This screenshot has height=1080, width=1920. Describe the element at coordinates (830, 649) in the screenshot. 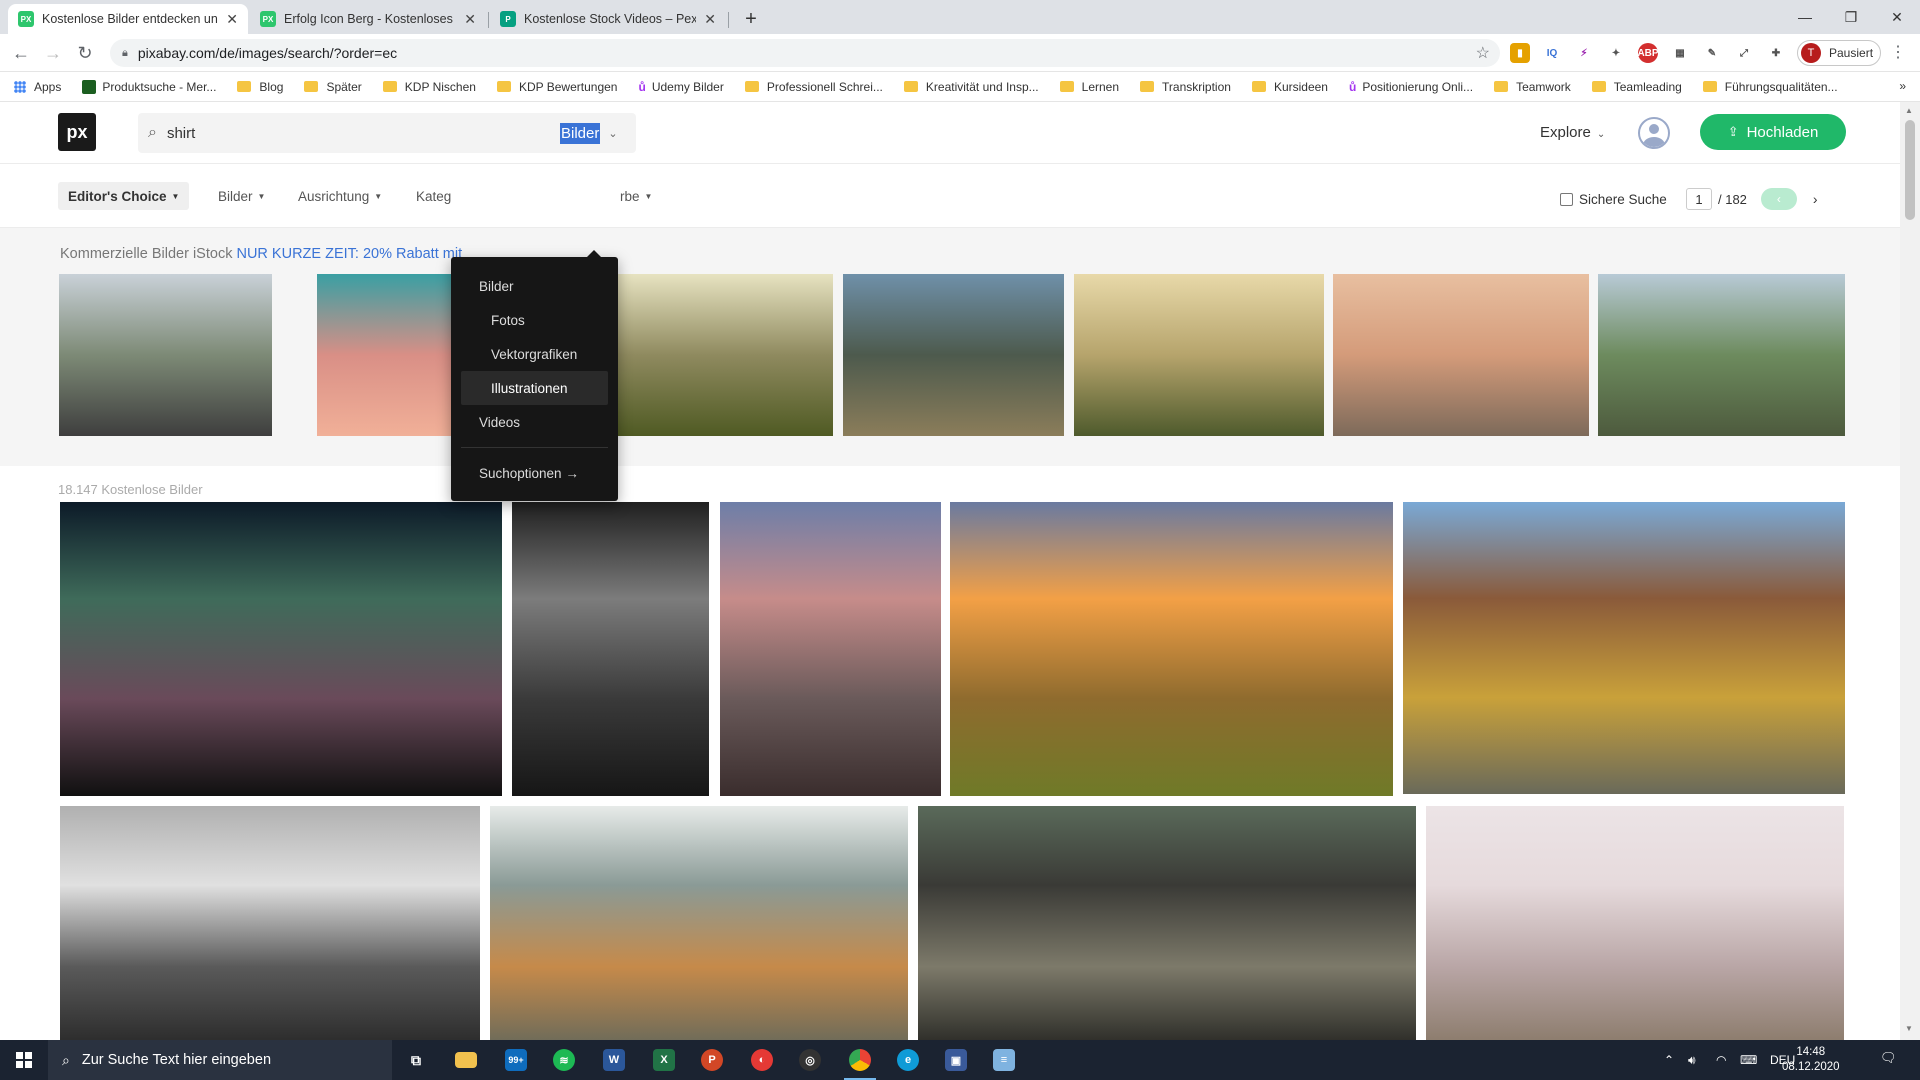

I see `gallery-image-prague-bridge` at that location.